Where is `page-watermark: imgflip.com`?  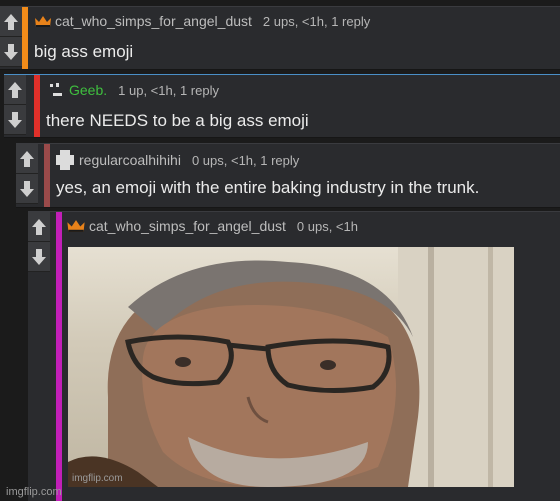 page-watermark: imgflip.com is located at coordinates (34, 492).